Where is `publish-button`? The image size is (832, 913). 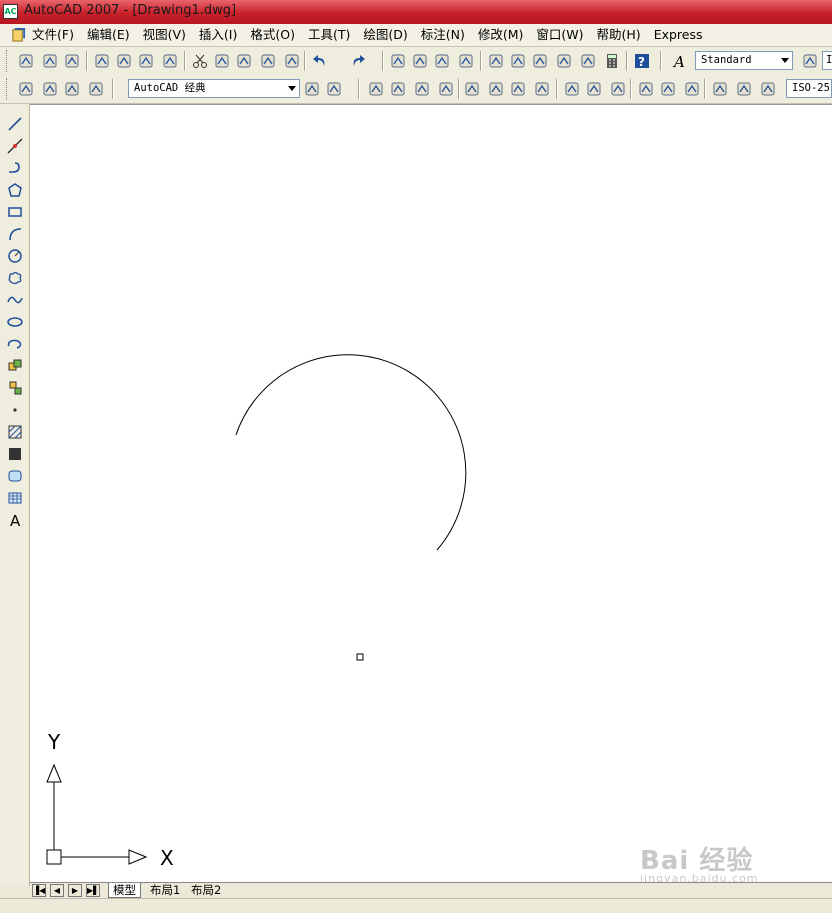
publish-button is located at coordinates (146, 61).